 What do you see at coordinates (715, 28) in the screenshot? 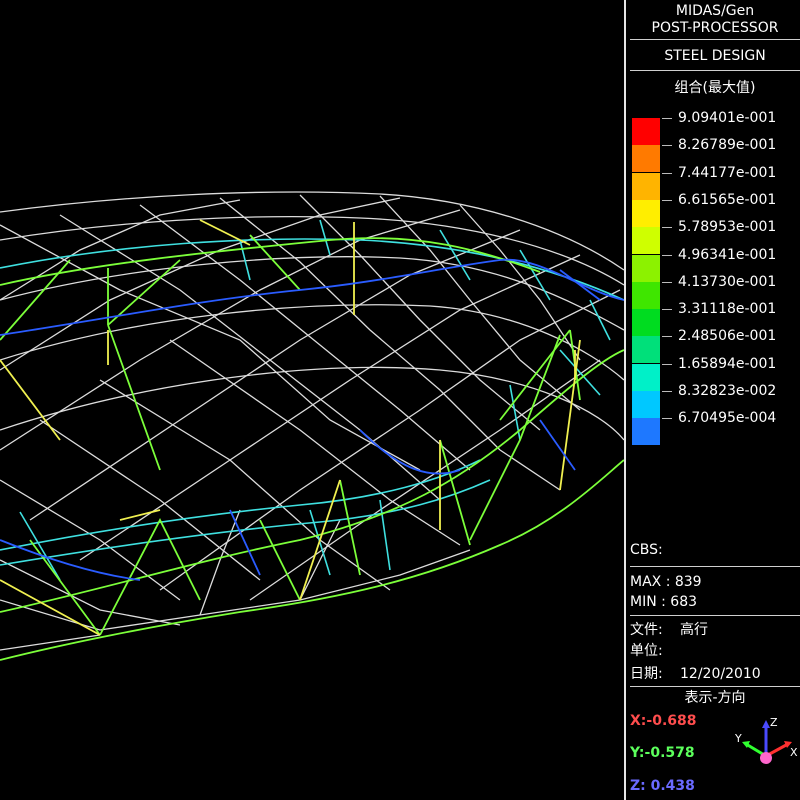
I see `app-module: POST-PROCESSOR` at bounding box center [715, 28].